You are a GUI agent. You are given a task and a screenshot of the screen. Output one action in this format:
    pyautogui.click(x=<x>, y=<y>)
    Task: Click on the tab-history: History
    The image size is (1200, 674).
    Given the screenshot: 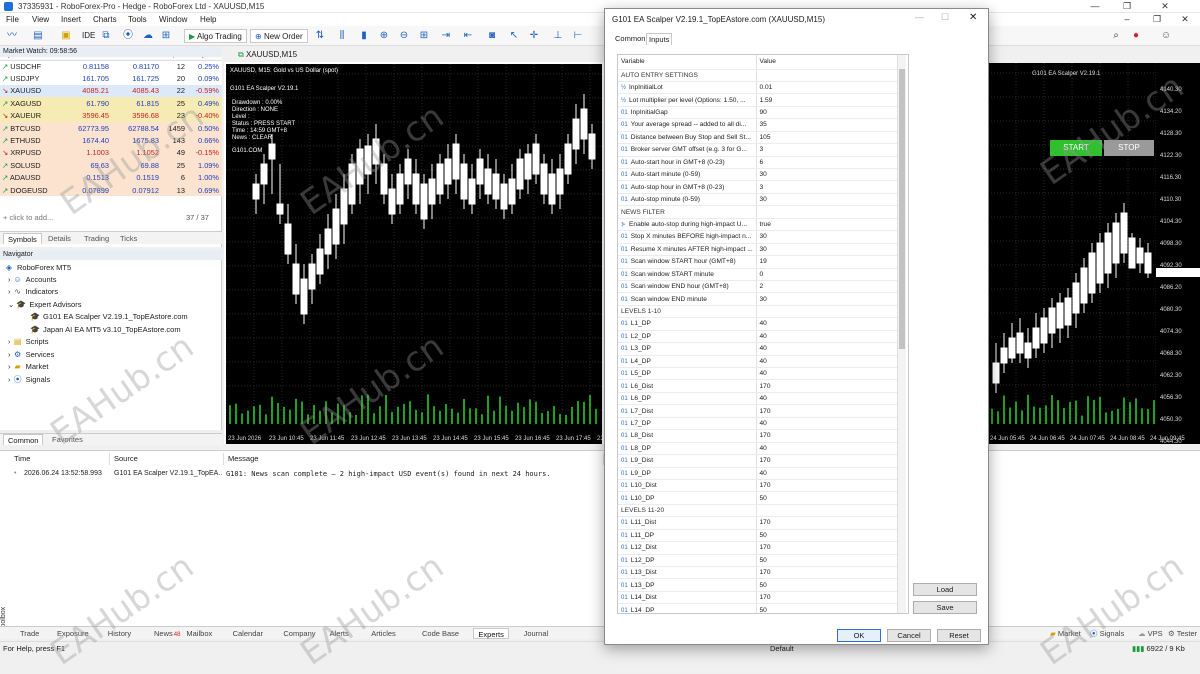 What is the action you would take?
    pyautogui.click(x=119, y=633)
    